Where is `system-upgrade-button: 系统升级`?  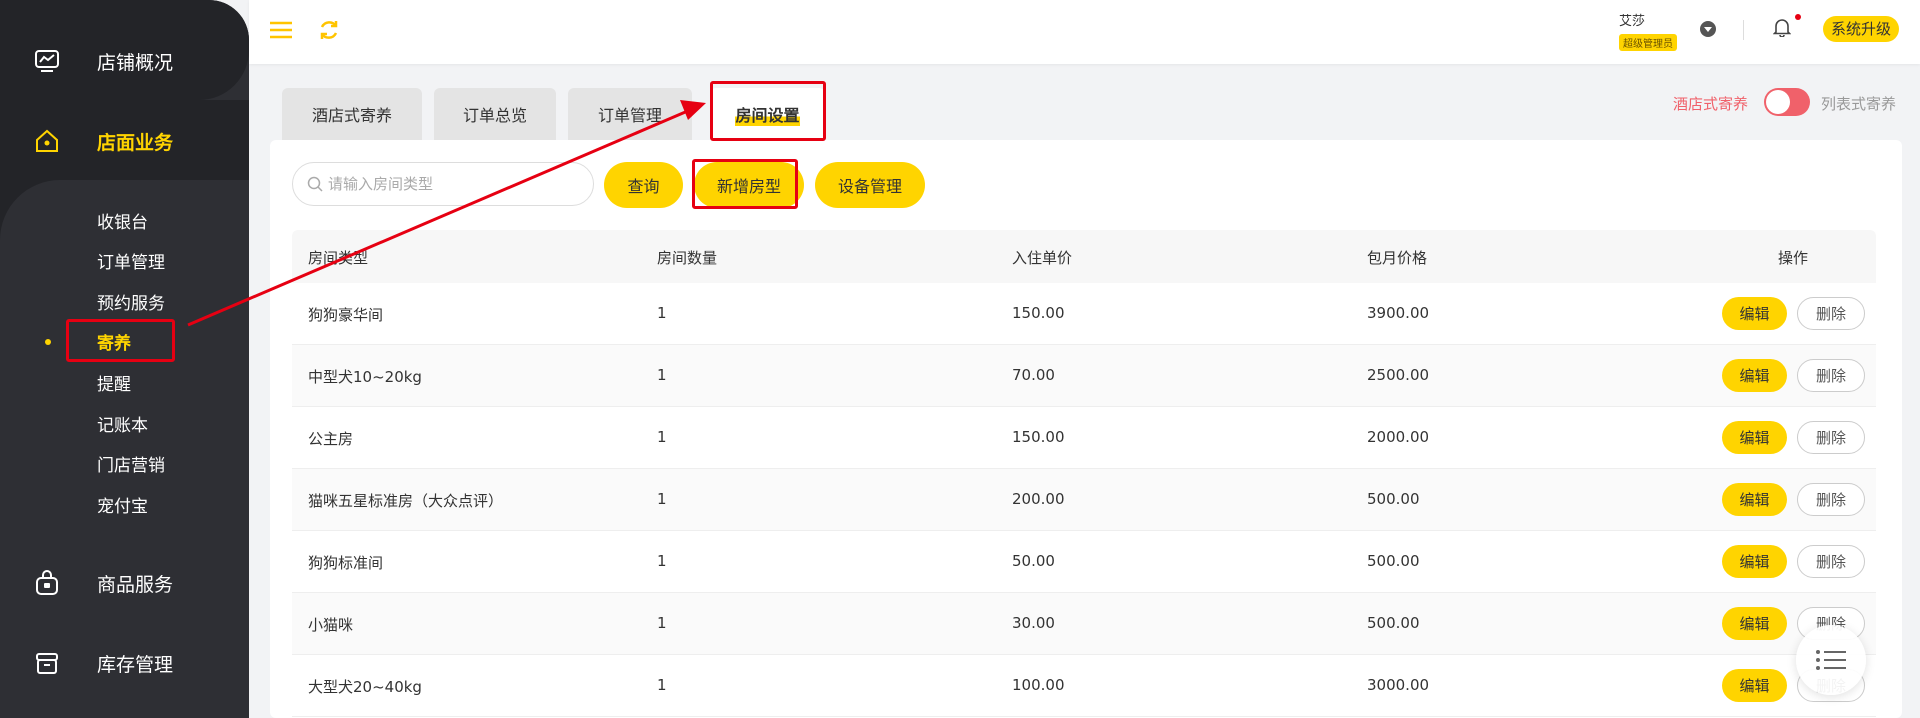 system-upgrade-button: 系统升级 is located at coordinates (1861, 29).